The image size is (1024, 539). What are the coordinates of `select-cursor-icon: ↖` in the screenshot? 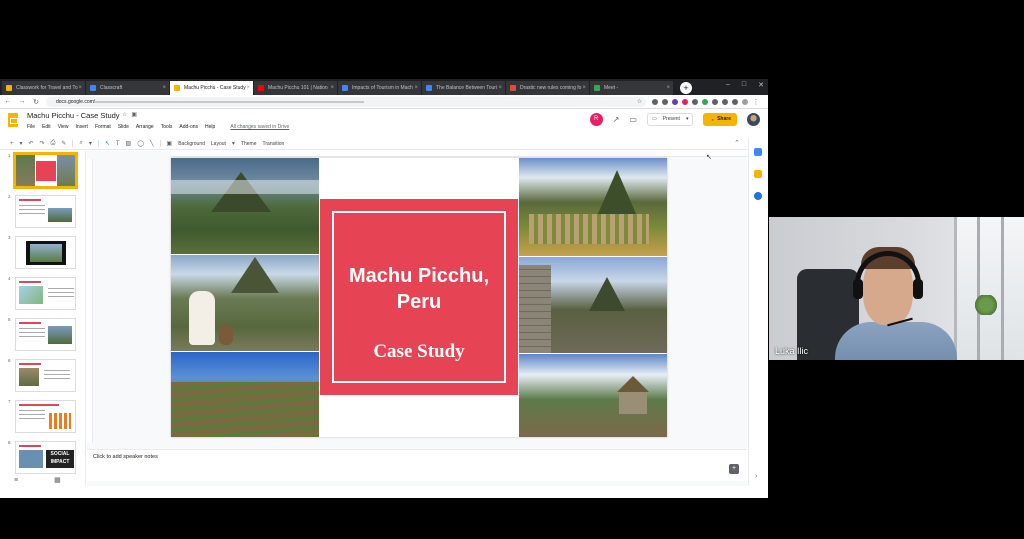 It's located at (107, 143).